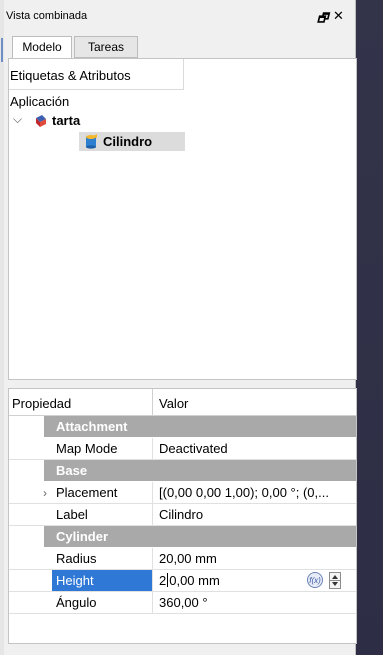 Image resolution: width=383 pixels, height=655 pixels. What do you see at coordinates (70, 75) in the screenshot?
I see `tree-header-label: Etiquetas & Atributos` at bounding box center [70, 75].